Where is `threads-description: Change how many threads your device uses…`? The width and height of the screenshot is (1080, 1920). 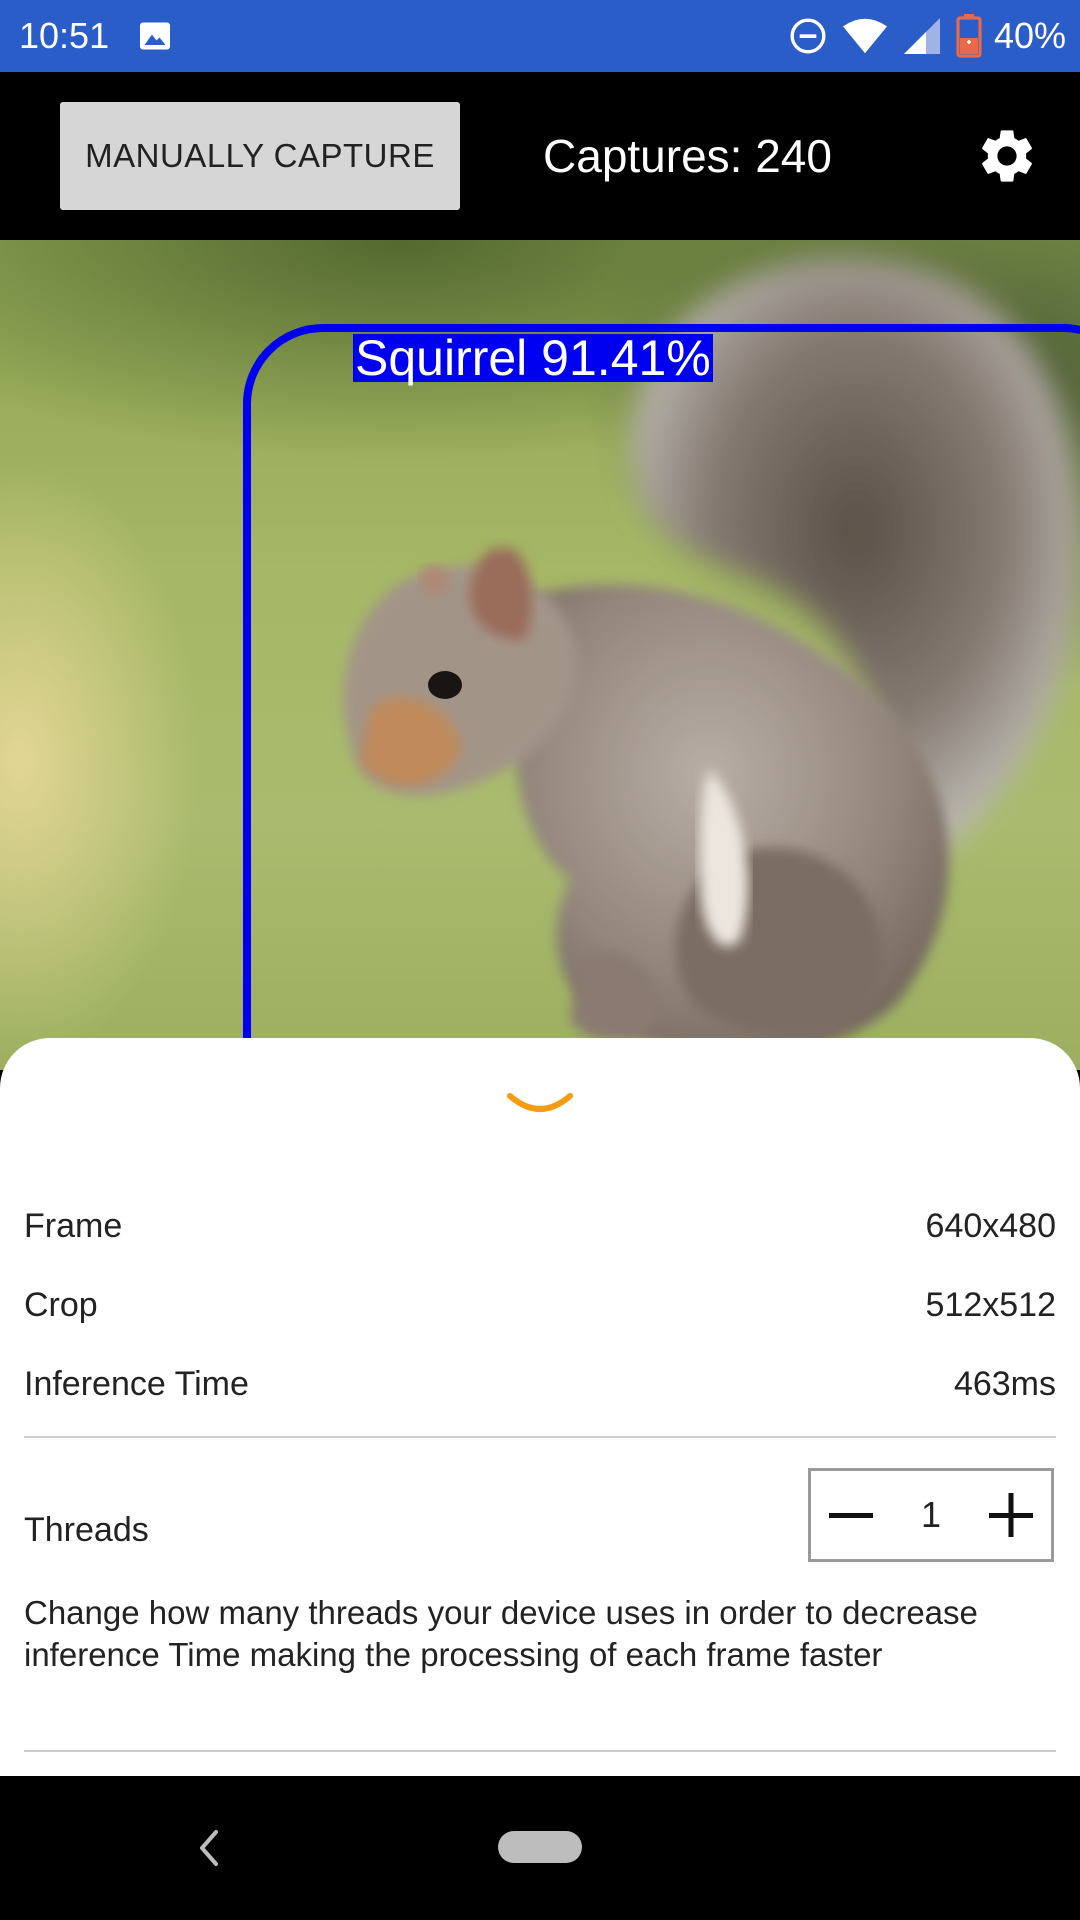 threads-description: Change how many threads your device uses… is located at coordinates (501, 1633).